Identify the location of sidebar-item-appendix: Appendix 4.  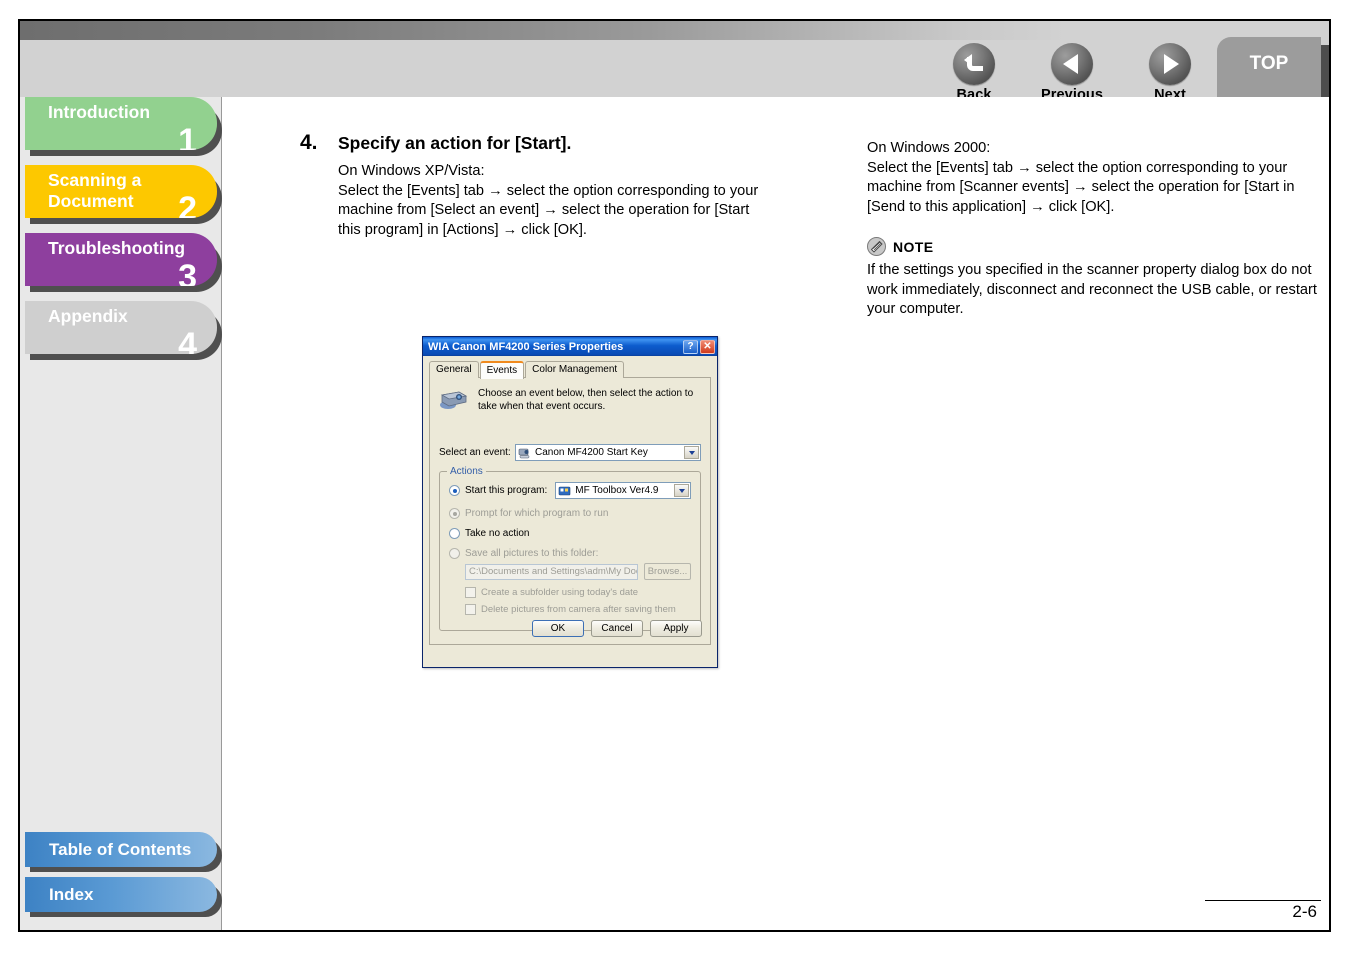
(121, 330).